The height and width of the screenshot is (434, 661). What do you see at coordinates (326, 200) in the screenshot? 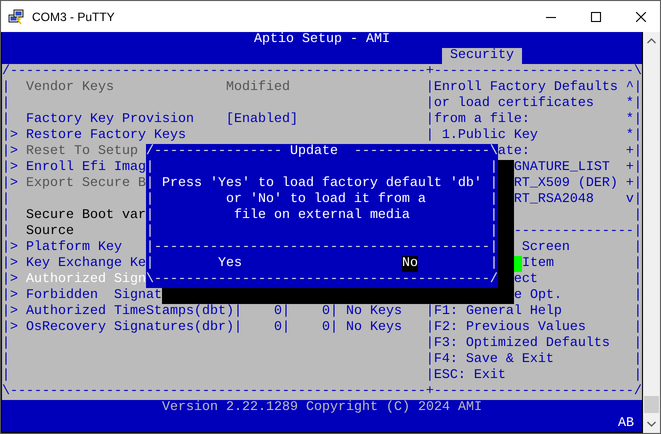
I see `dialog-message: or 'No' to load it from a` at bounding box center [326, 200].